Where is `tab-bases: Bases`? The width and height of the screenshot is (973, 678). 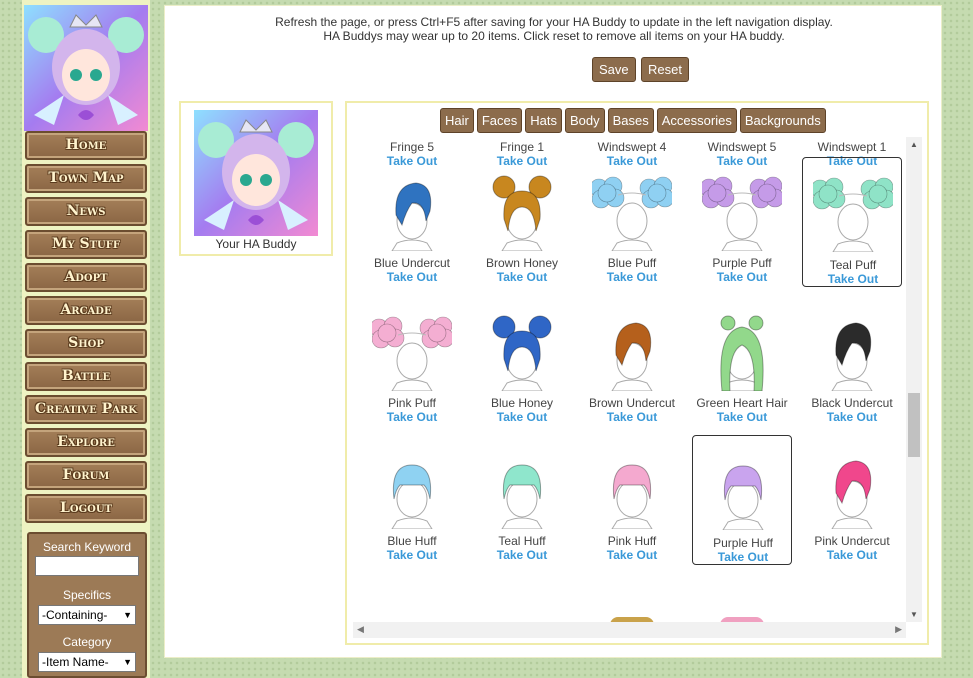 tab-bases: Bases is located at coordinates (630, 120).